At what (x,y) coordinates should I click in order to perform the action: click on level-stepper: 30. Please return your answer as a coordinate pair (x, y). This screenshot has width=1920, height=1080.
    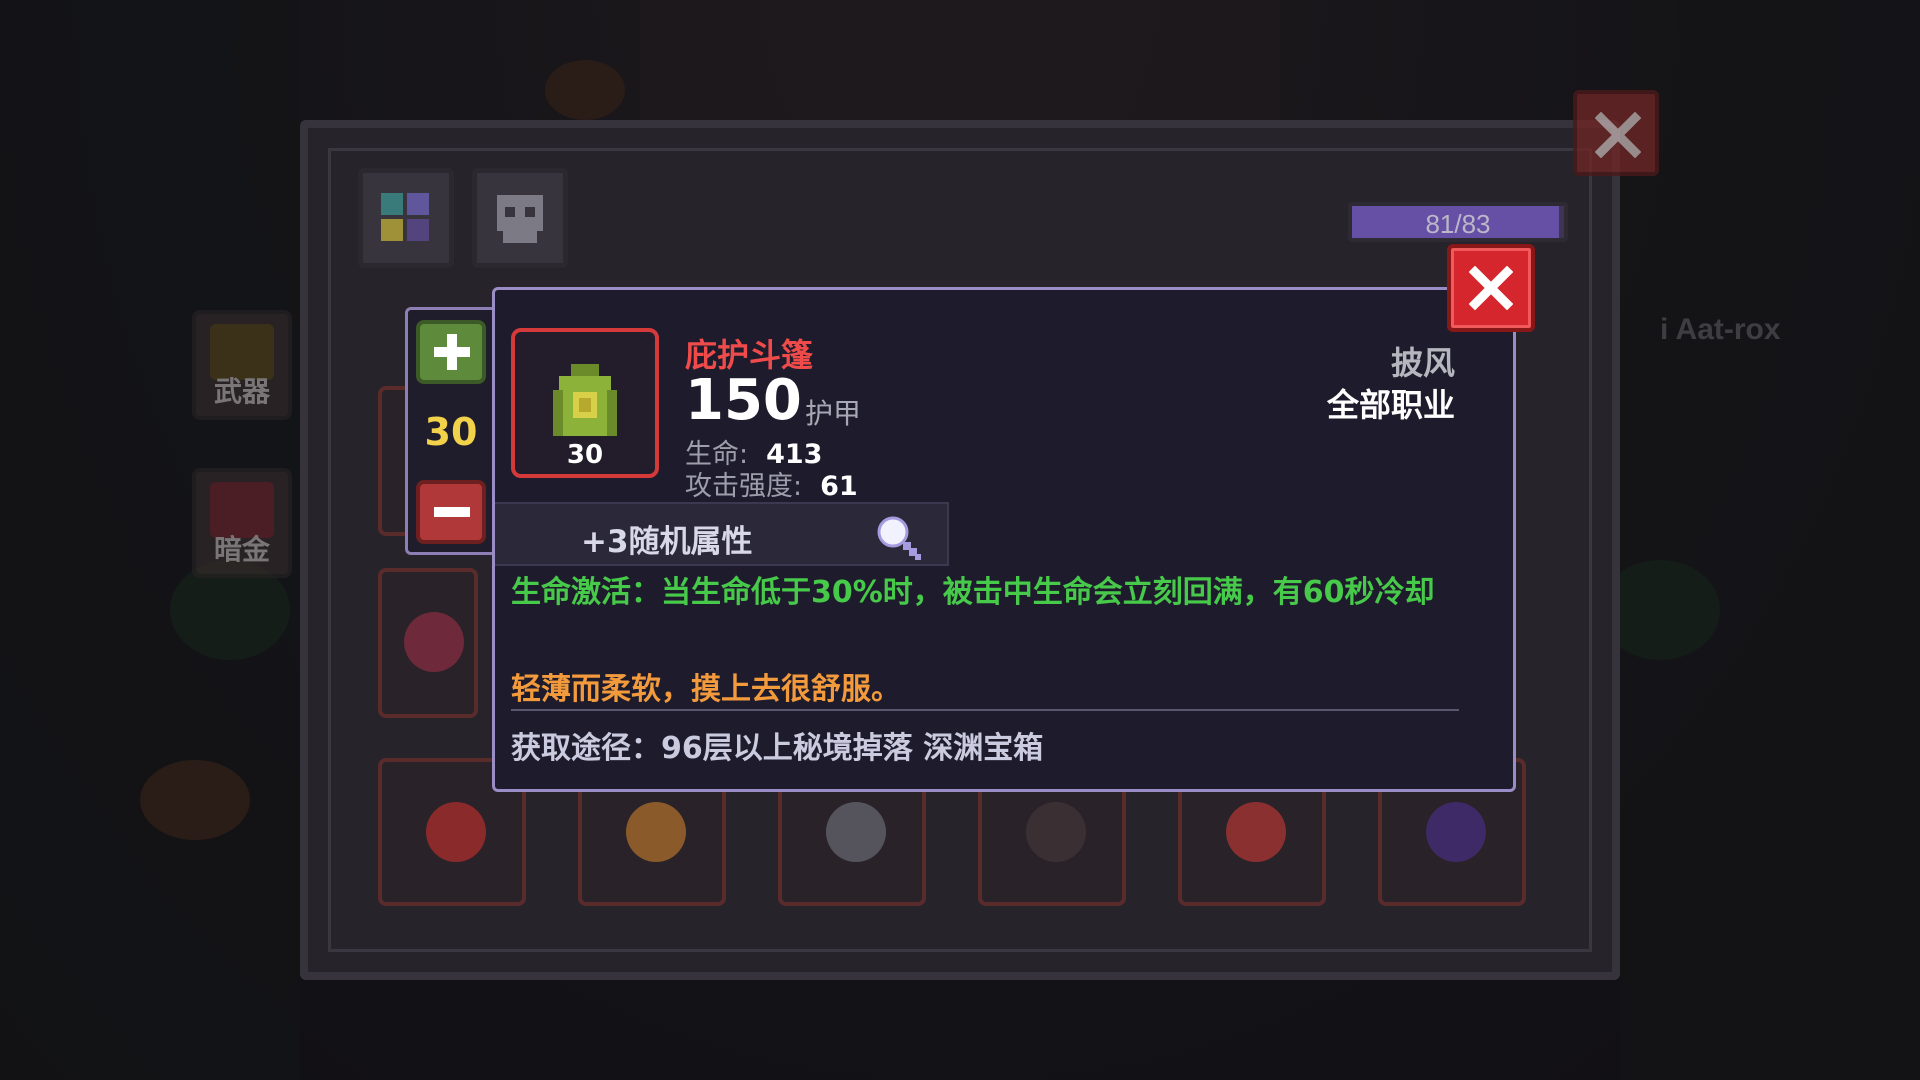
    Looking at the image, I should click on (451, 431).